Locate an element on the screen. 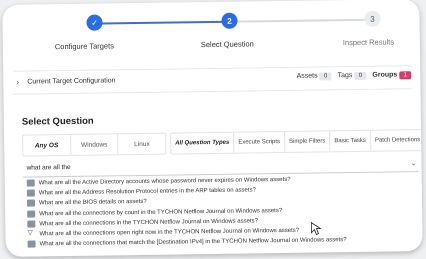 This screenshot has height=259, width=426. os-filter-tabs: Any OS Windows Linux is located at coordinates (94, 144).